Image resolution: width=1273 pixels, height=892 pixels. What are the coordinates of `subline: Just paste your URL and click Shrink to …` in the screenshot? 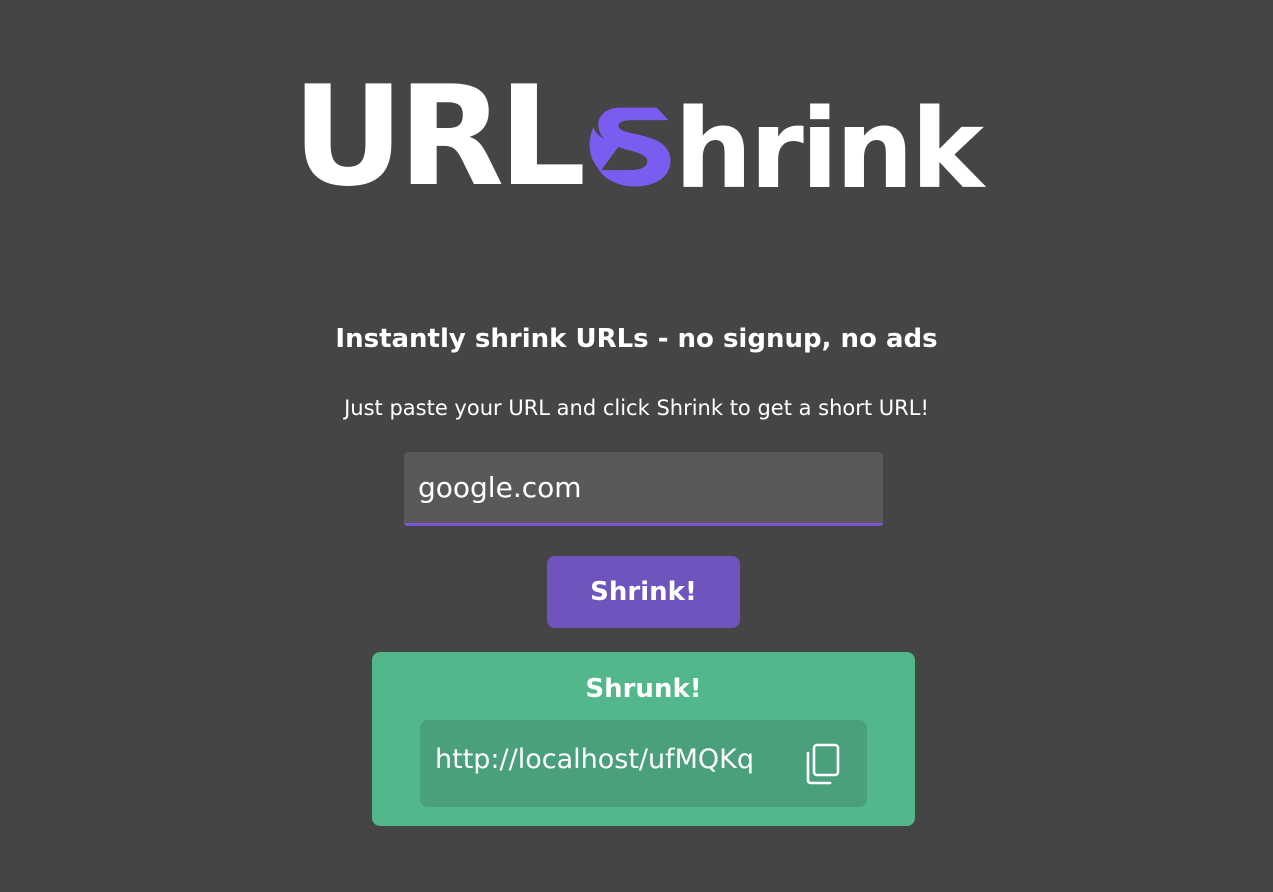 It's located at (636, 408).